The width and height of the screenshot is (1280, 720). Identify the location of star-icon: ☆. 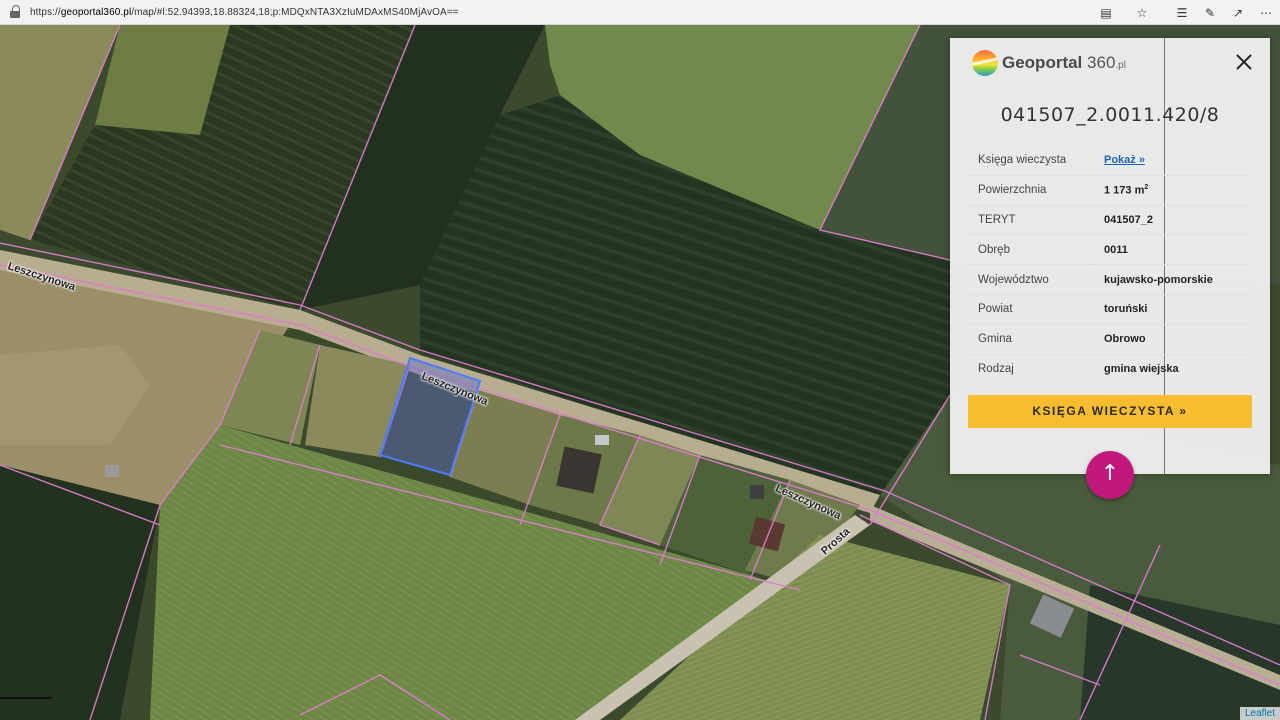
(1142, 12).